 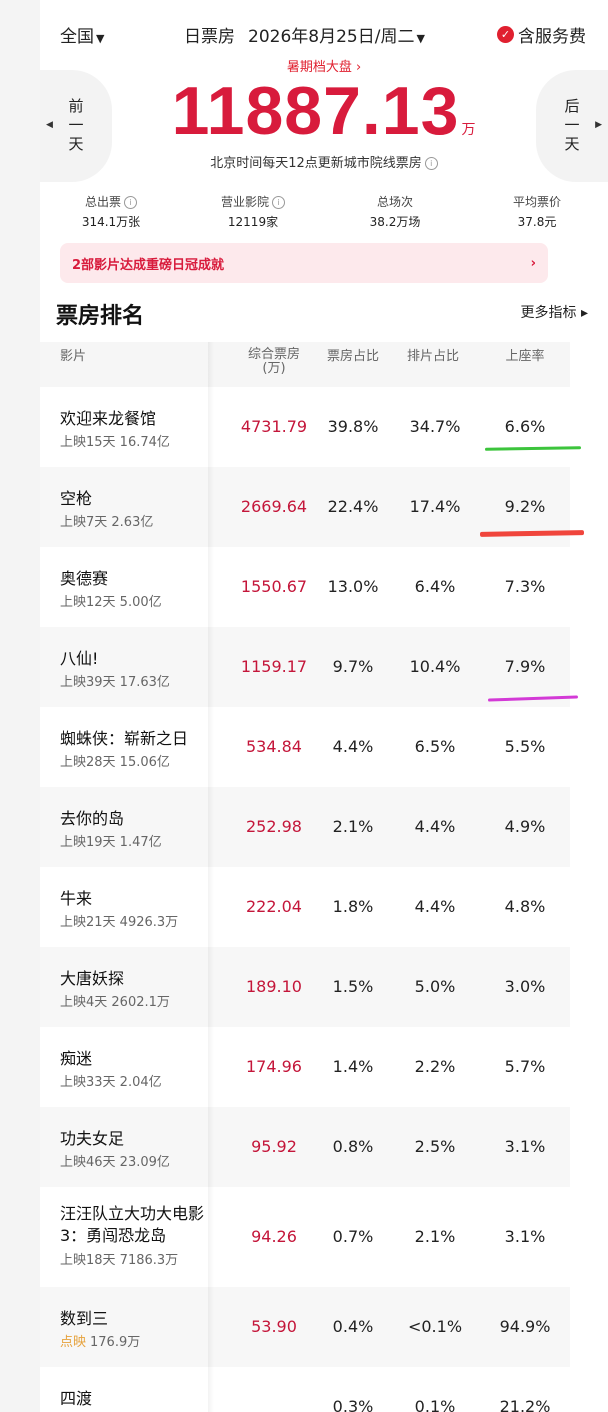 What do you see at coordinates (435, 1326) in the screenshot?
I see `schedule-share-value: <0.1%` at bounding box center [435, 1326].